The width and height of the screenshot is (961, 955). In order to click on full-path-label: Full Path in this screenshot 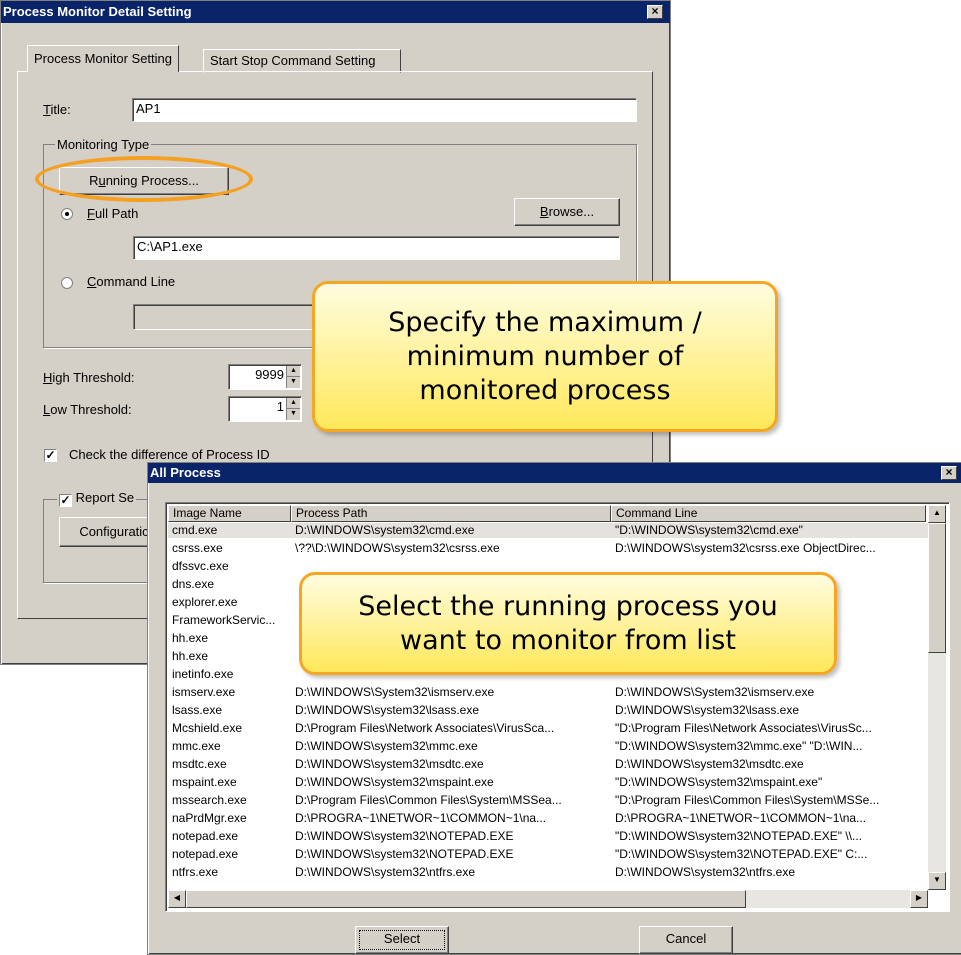, I will do `click(113, 213)`.